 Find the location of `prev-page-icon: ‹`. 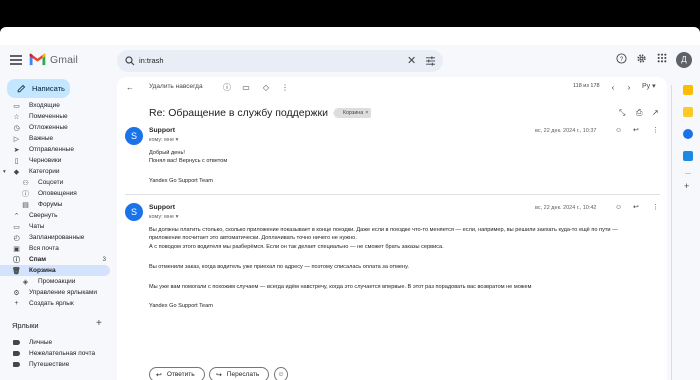

prev-page-icon: ‹ is located at coordinates (613, 87).